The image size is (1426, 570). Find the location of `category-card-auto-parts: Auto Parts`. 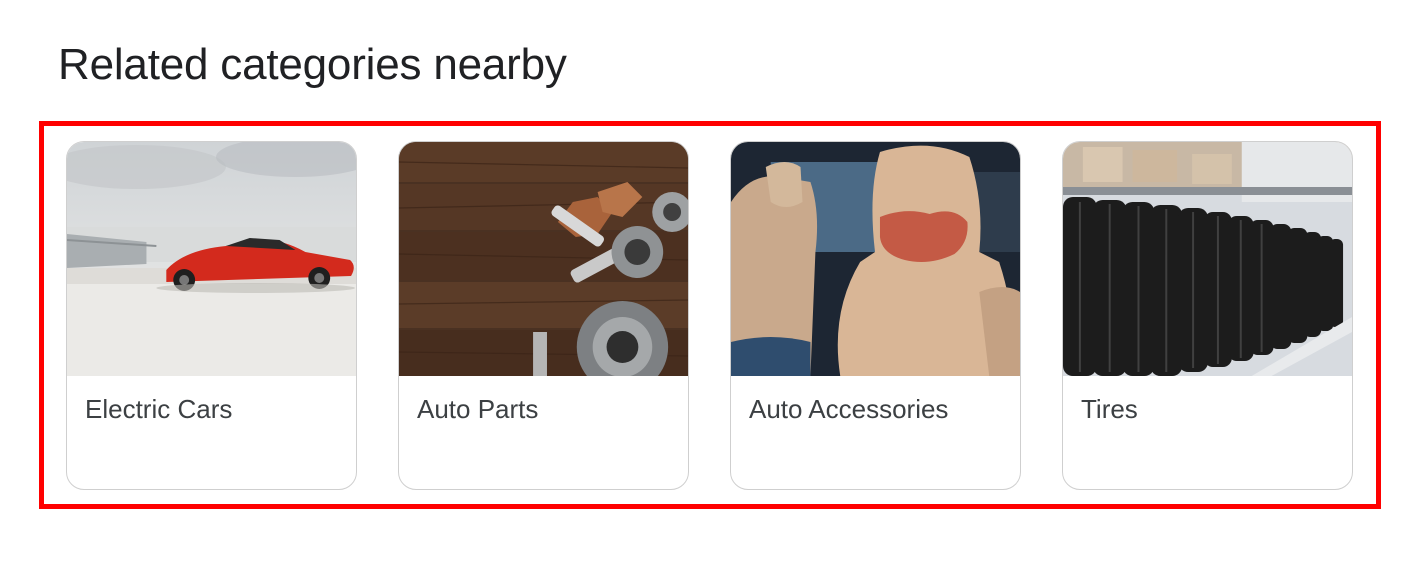

category-card-auto-parts: Auto Parts is located at coordinates (543, 315).